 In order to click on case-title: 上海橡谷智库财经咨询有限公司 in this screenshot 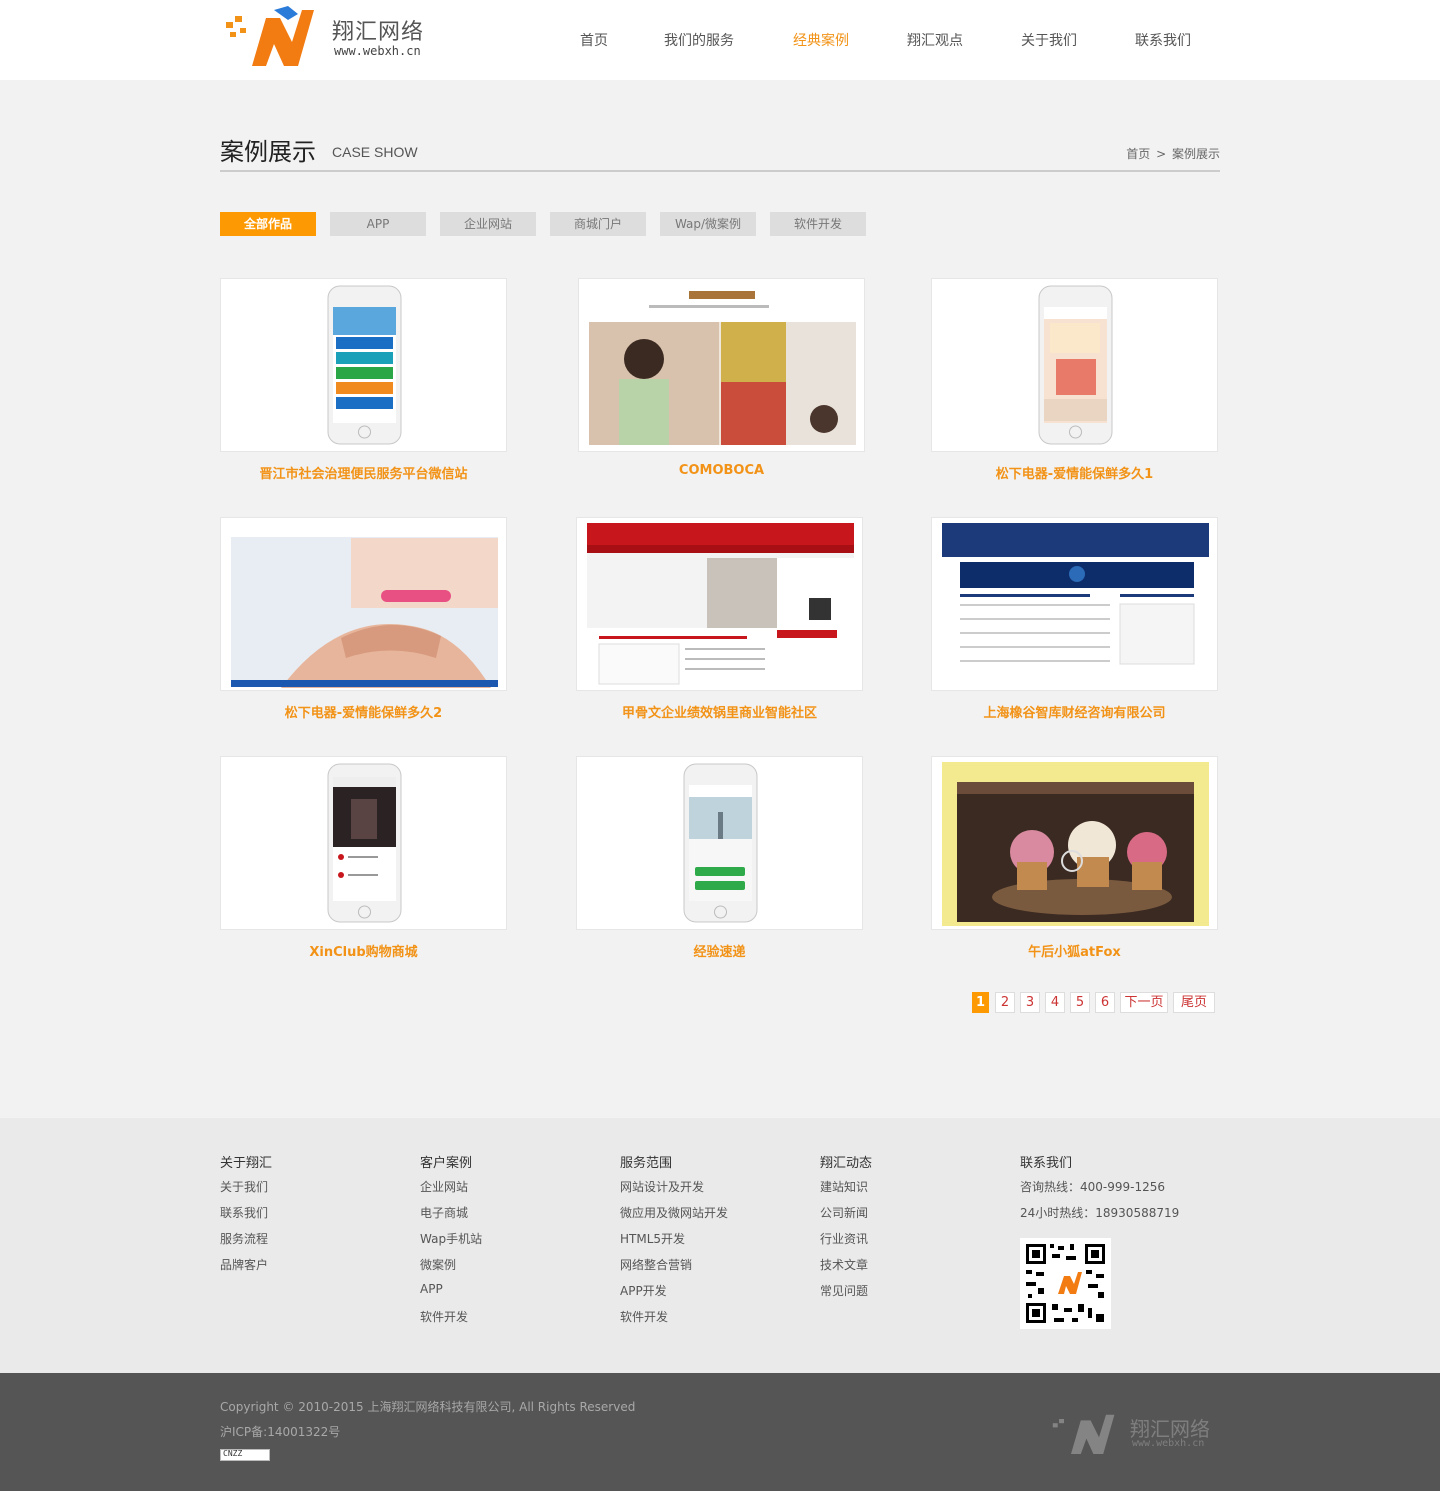, I will do `click(1074, 711)`.